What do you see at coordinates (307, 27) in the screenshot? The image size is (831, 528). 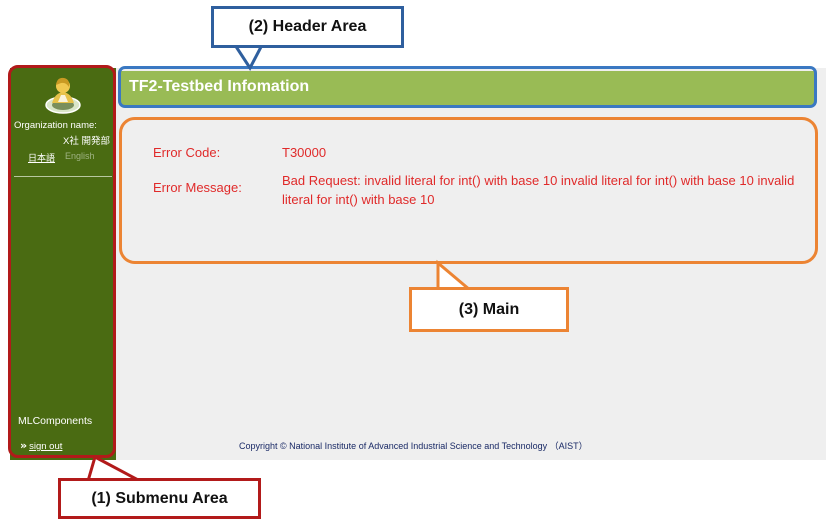 I see `header-area-callout: (2) Header Area` at bounding box center [307, 27].